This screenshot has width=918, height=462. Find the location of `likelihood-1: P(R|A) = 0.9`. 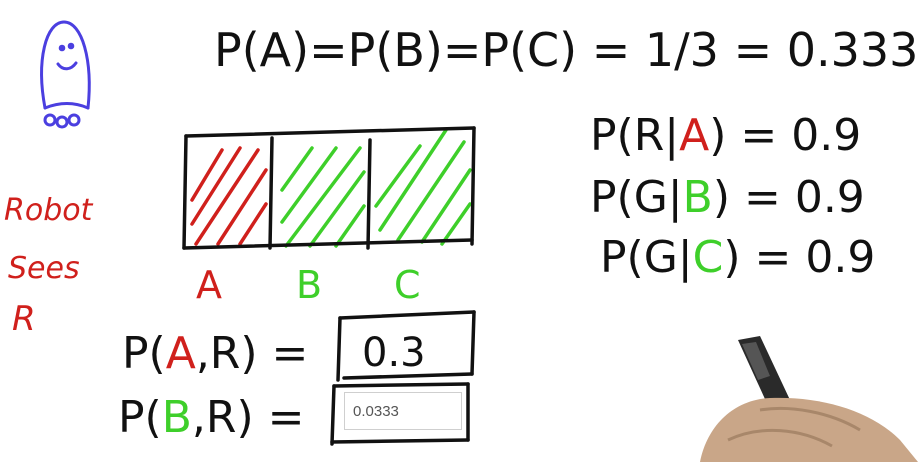

likelihood-1: P(R|A) = 0.9 is located at coordinates (725, 135).